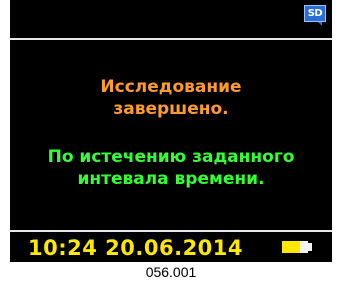 This screenshot has height=284, width=342. Describe the element at coordinates (171, 272) in the screenshot. I see `figure-caption: 056.001` at that location.